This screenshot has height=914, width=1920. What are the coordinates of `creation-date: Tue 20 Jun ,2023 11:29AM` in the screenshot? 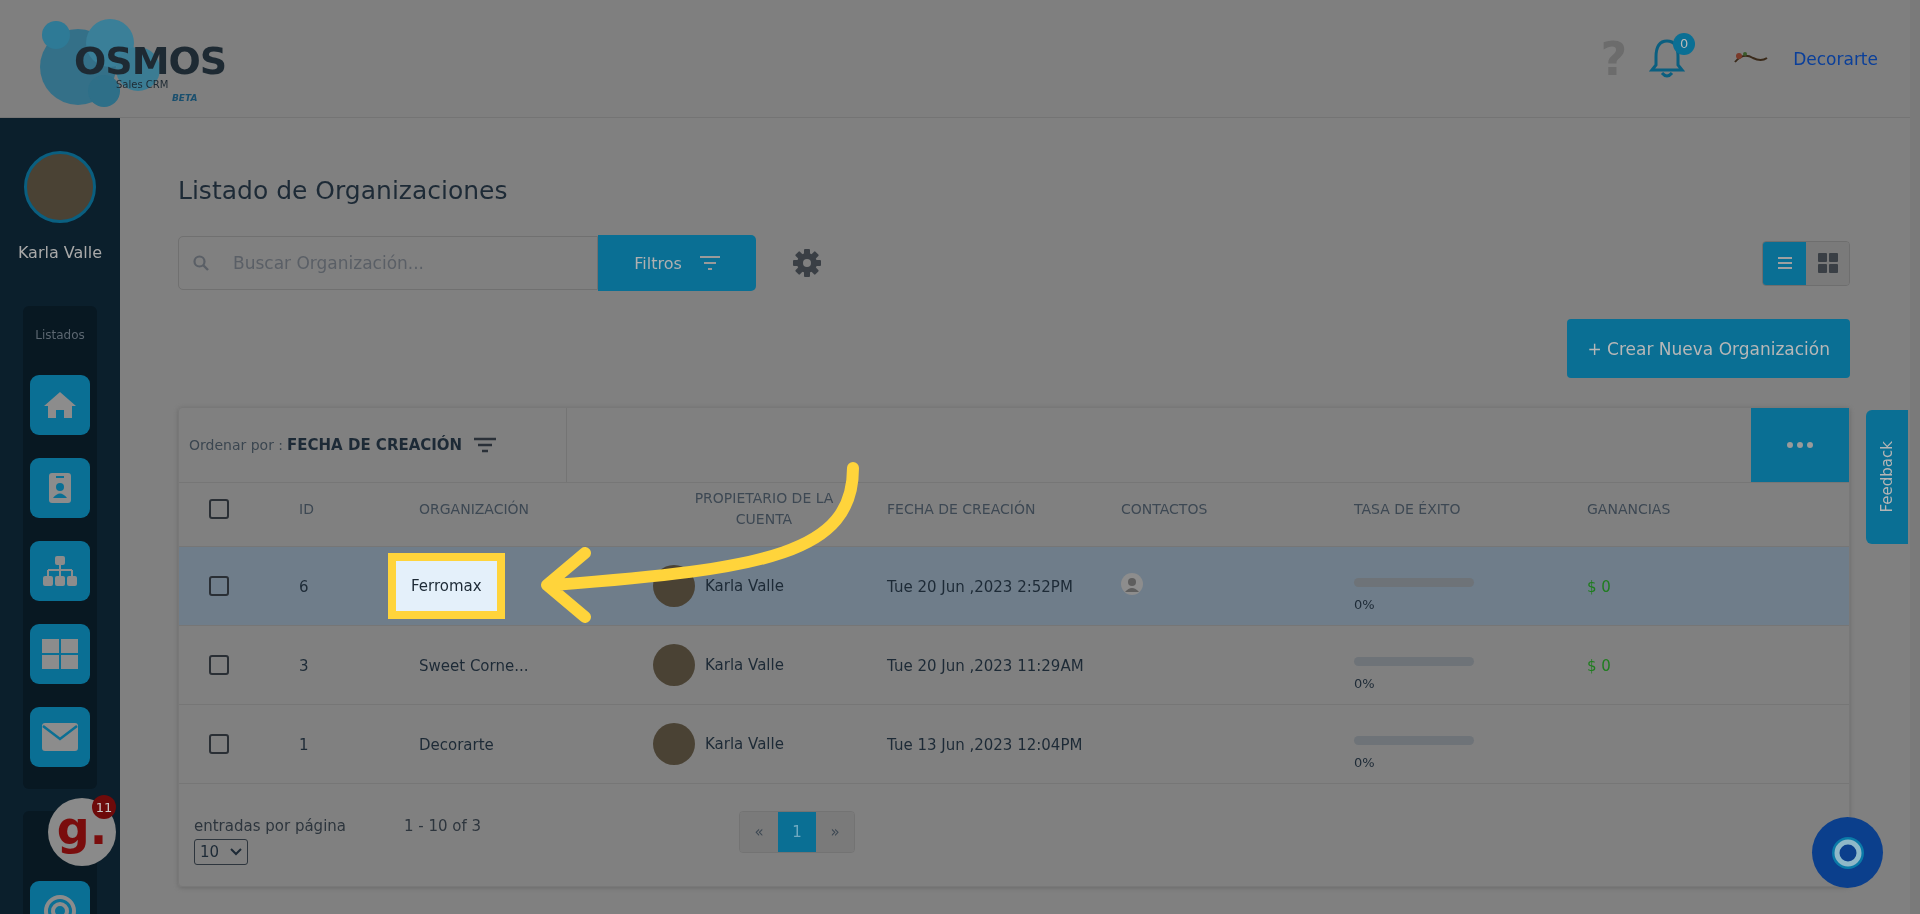 It's located at (985, 665).